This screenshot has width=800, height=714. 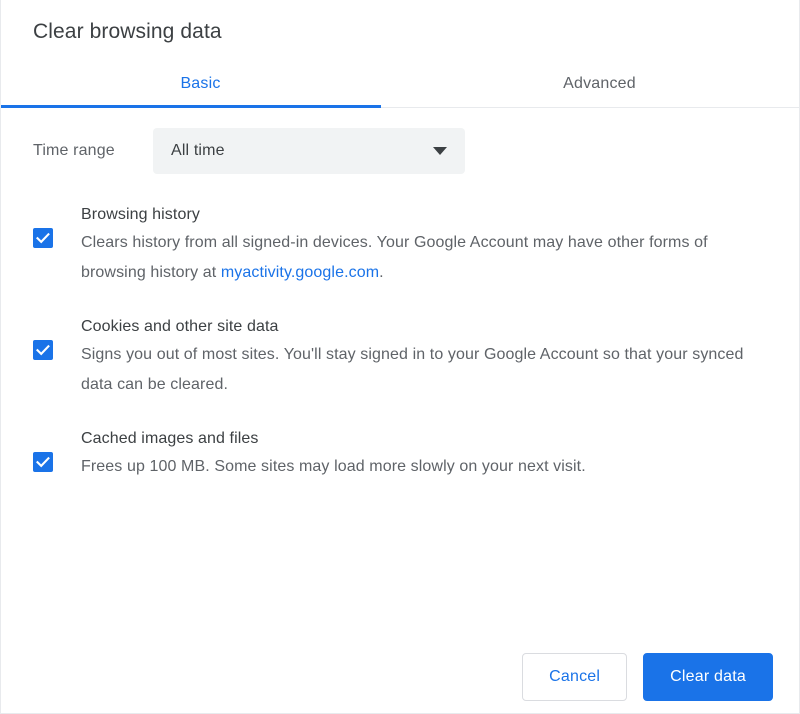 I want to click on tab-basic-label: Basic, so click(x=200, y=83).